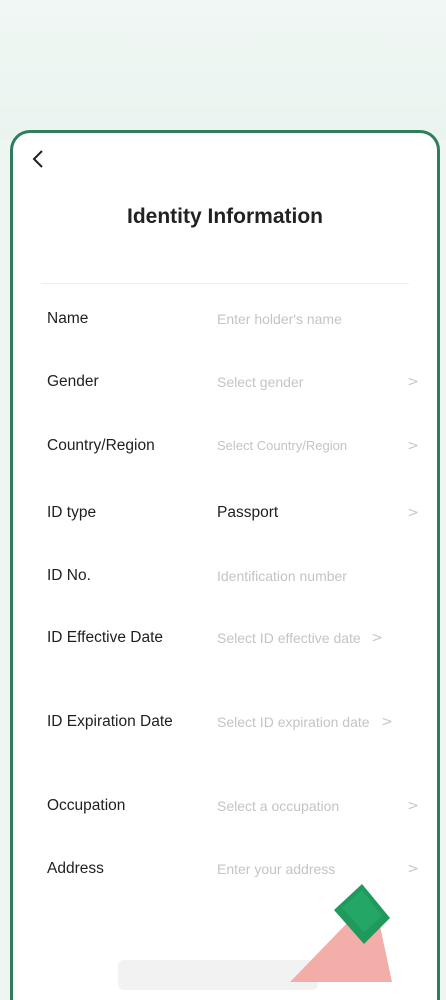 Image resolution: width=446 pixels, height=1000 pixels. Describe the element at coordinates (310, 446) in the screenshot. I see `country-select: Select Country/Region` at that location.